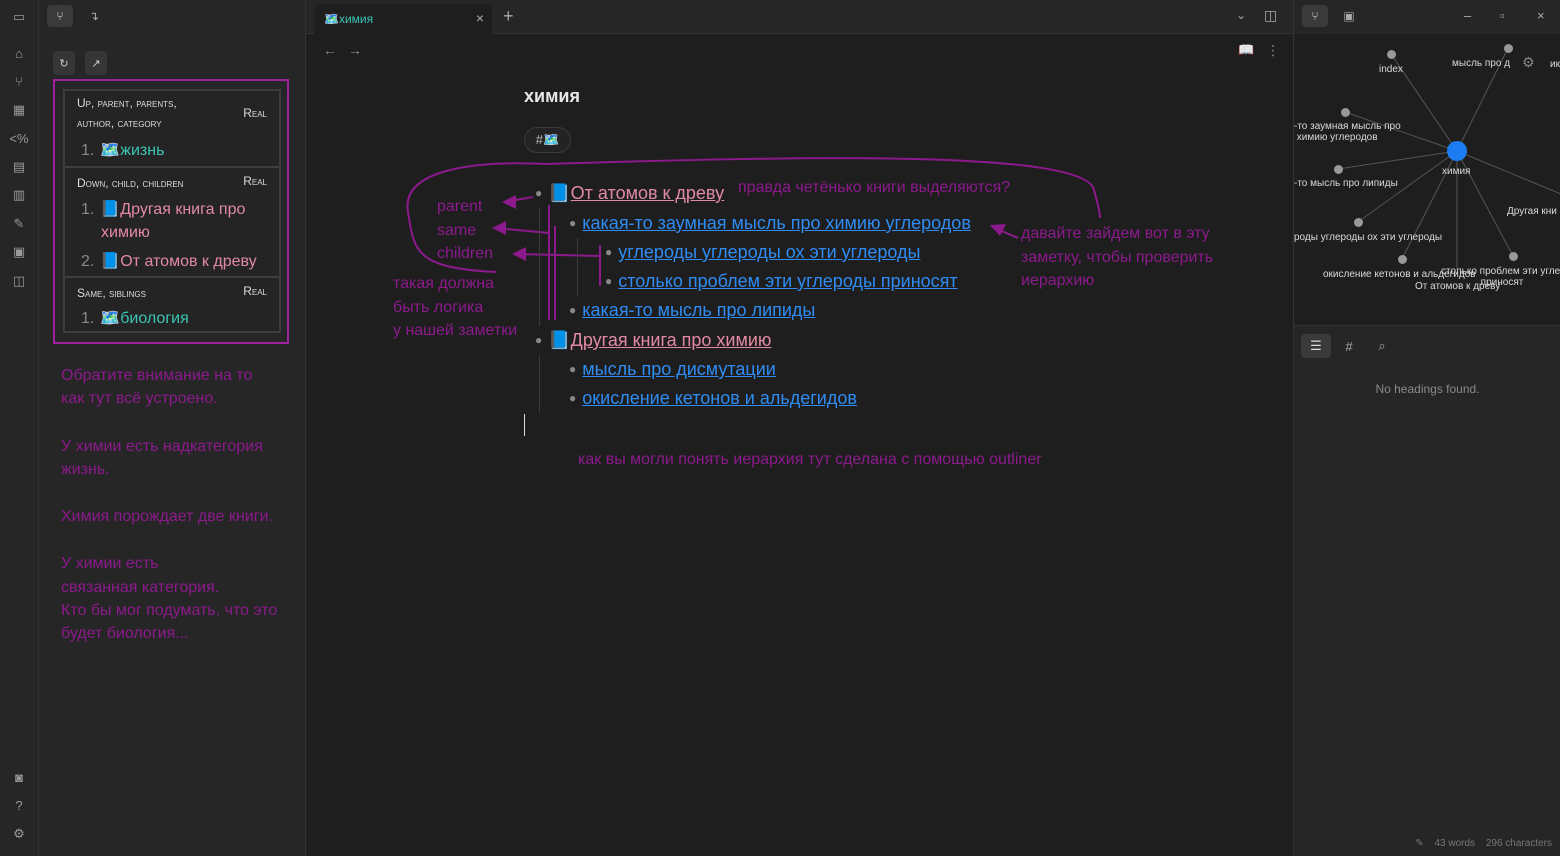 This screenshot has width=1560, height=856. I want to click on outline-item: ● столько проблем эти углероды приносят, so click(781, 282).